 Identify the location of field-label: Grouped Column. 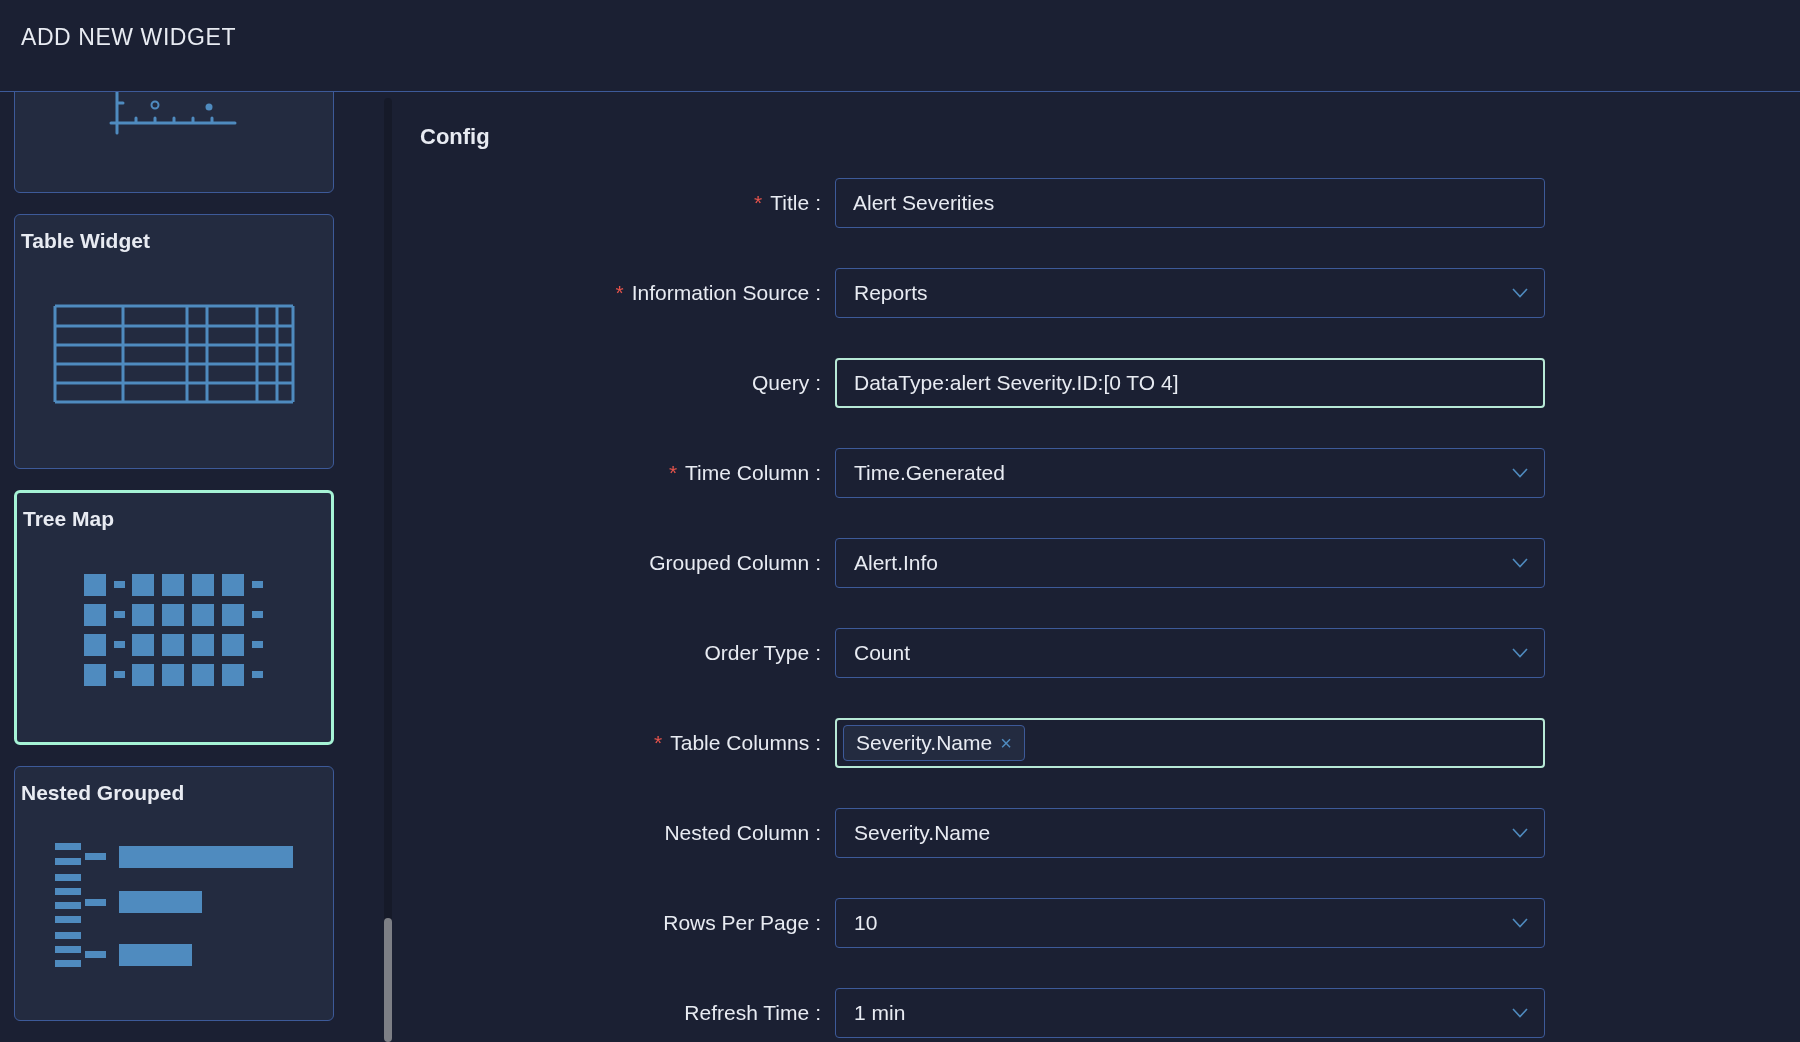
(729, 563).